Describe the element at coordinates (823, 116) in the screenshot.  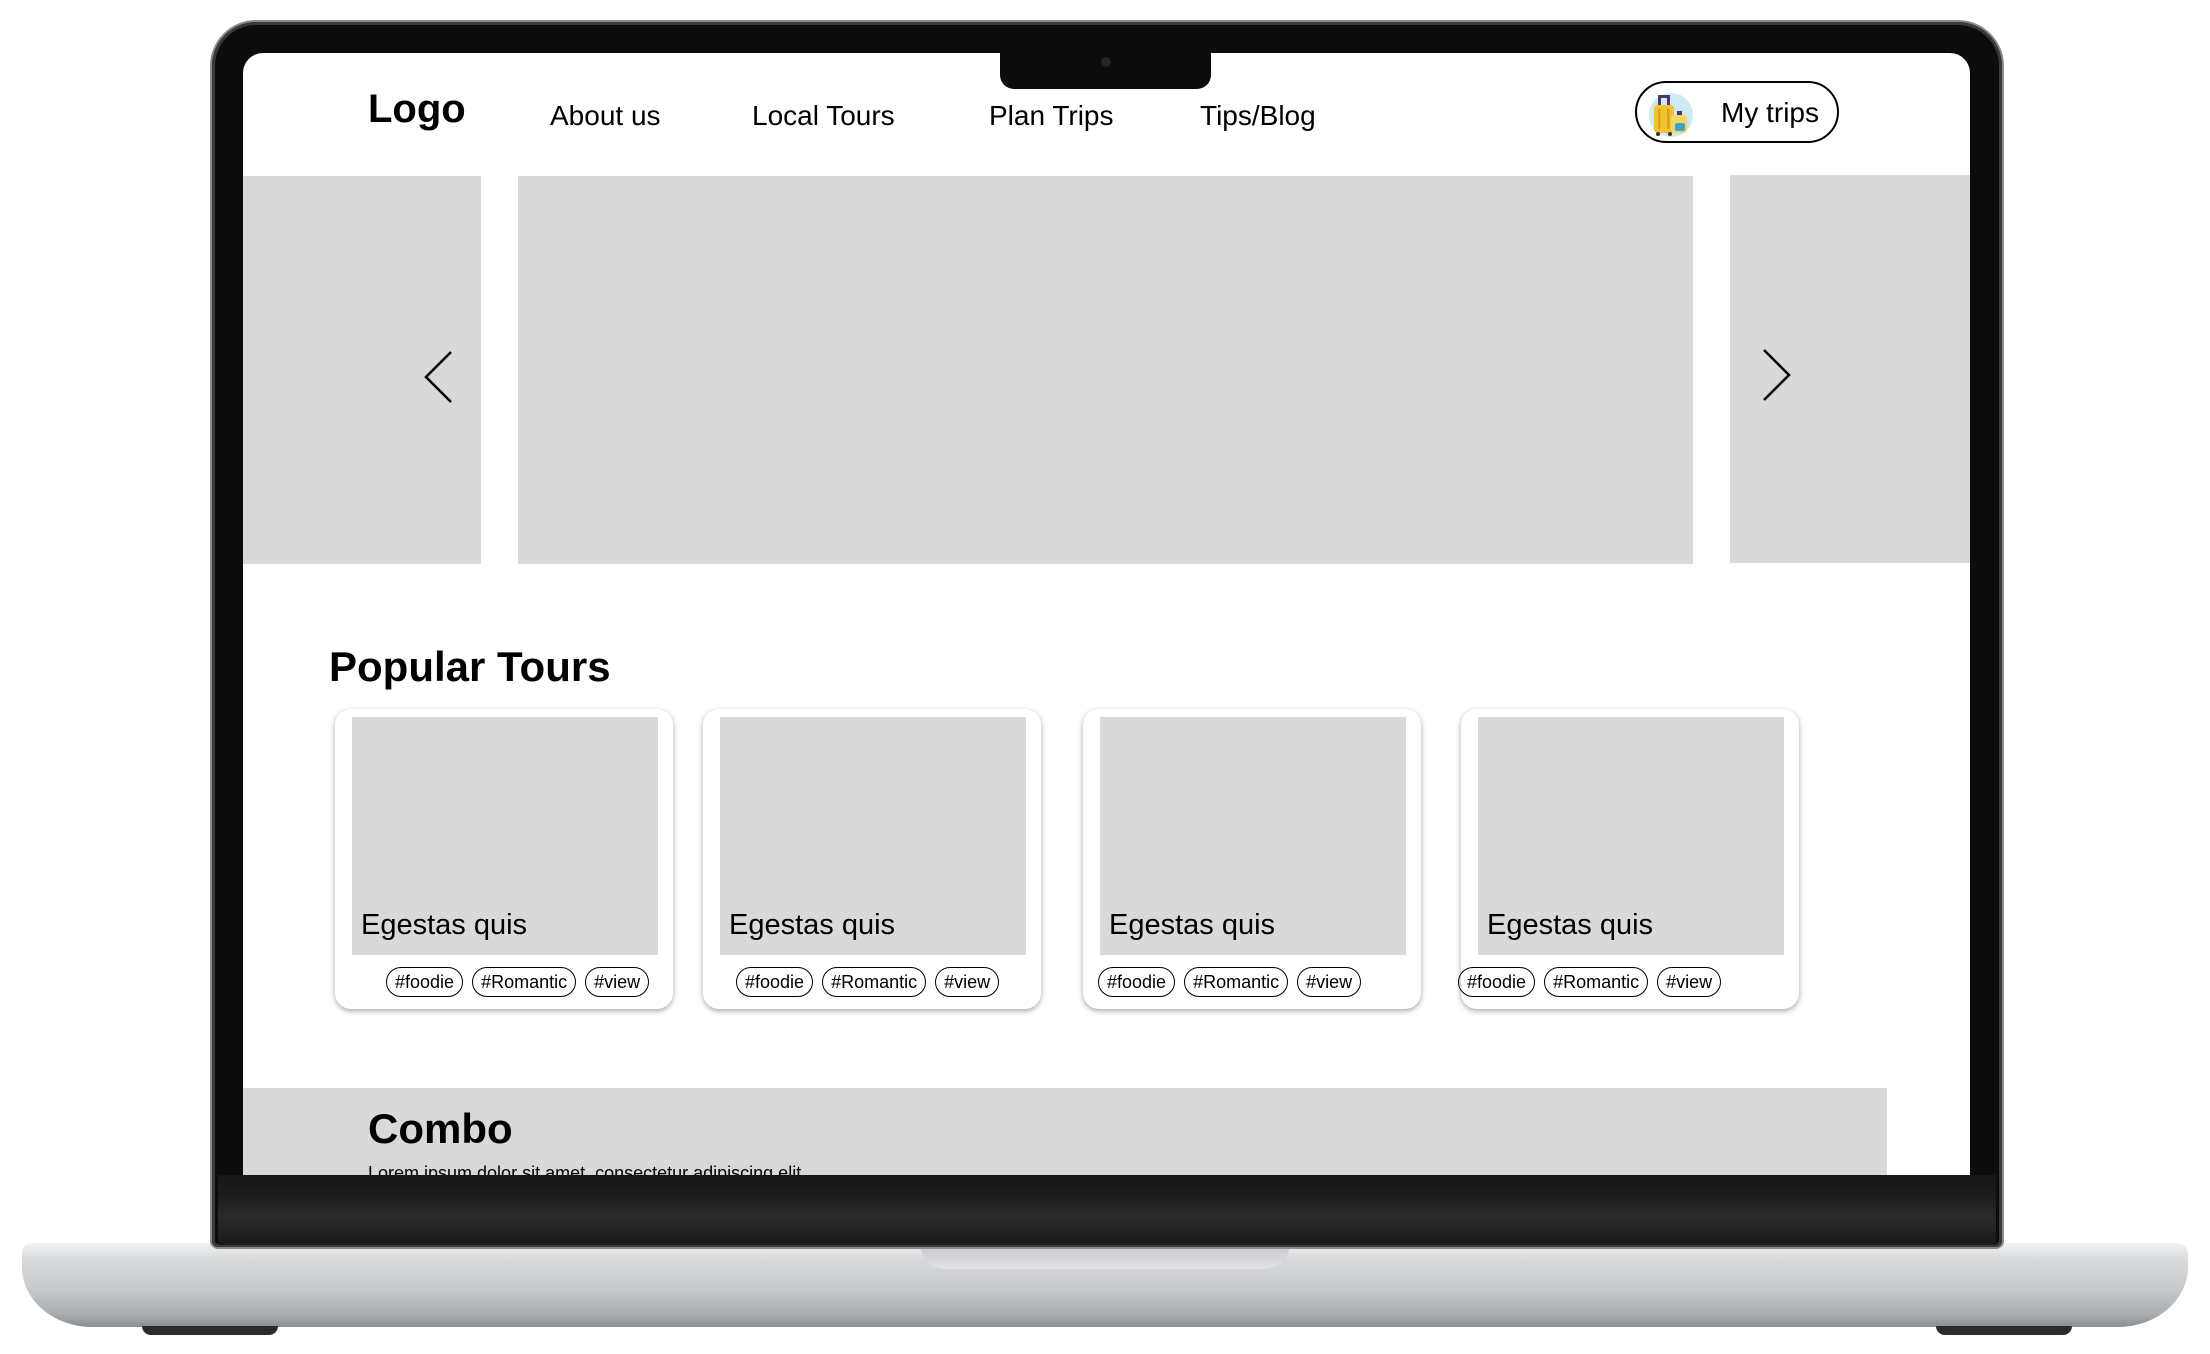
I see `nav-local-tours: Local Tours` at that location.